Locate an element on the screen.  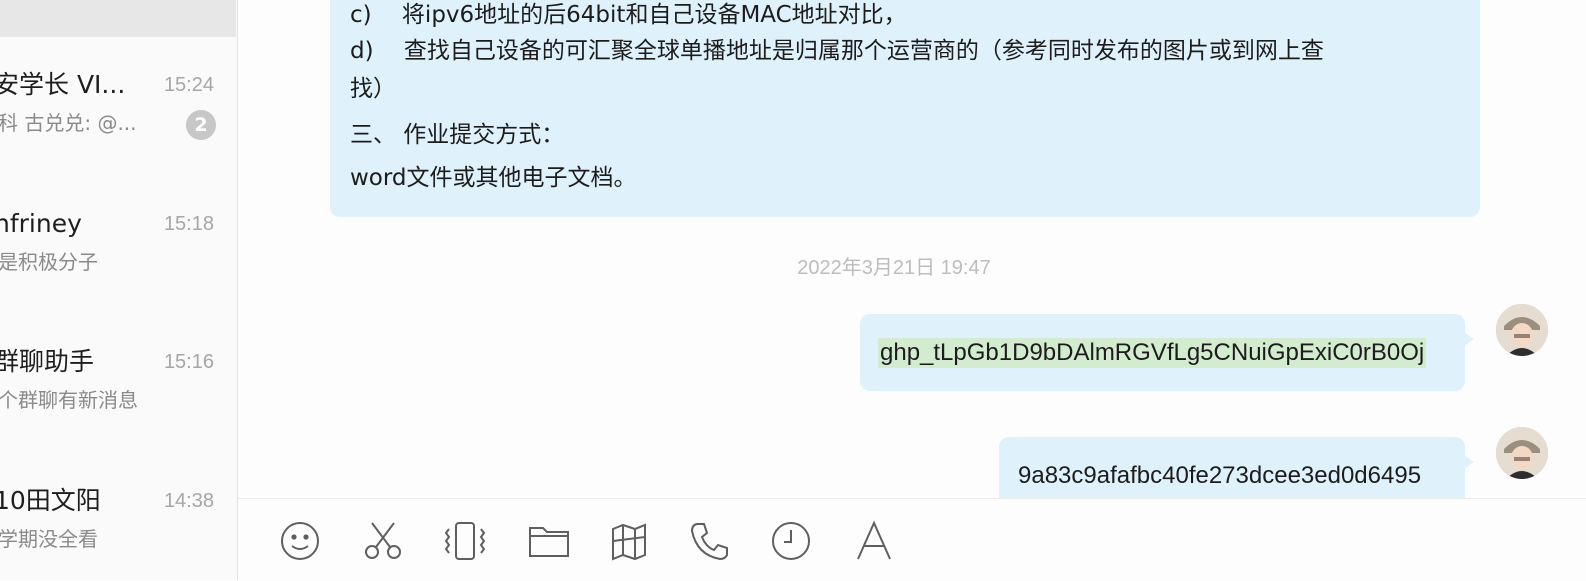
folder-icon is located at coordinates (549, 541).